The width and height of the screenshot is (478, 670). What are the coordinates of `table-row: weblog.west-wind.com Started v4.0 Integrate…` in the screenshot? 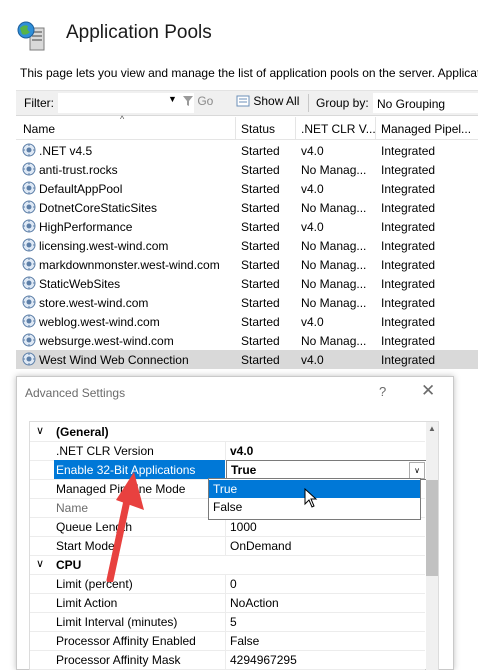 It's located at (247, 321).